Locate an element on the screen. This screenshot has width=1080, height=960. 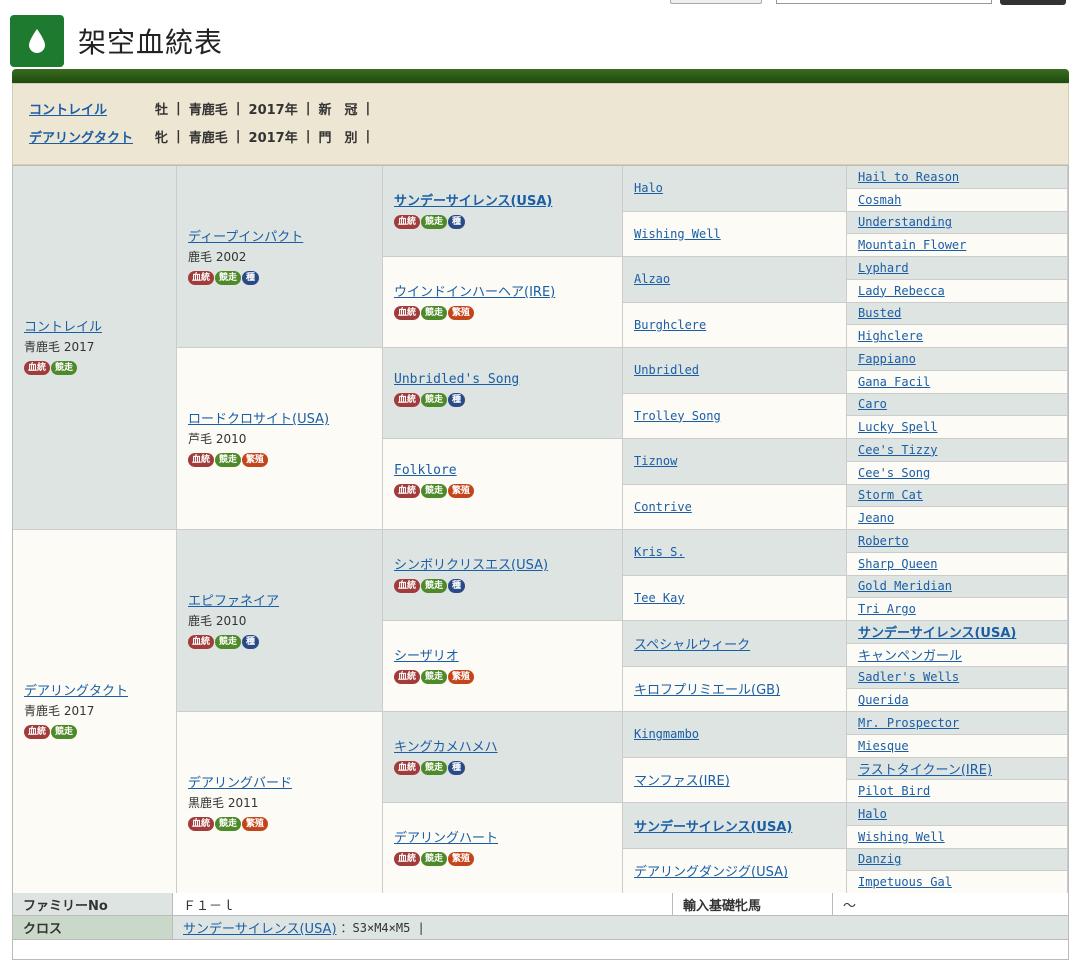
horse-link: Fappiano is located at coordinates (887, 359).